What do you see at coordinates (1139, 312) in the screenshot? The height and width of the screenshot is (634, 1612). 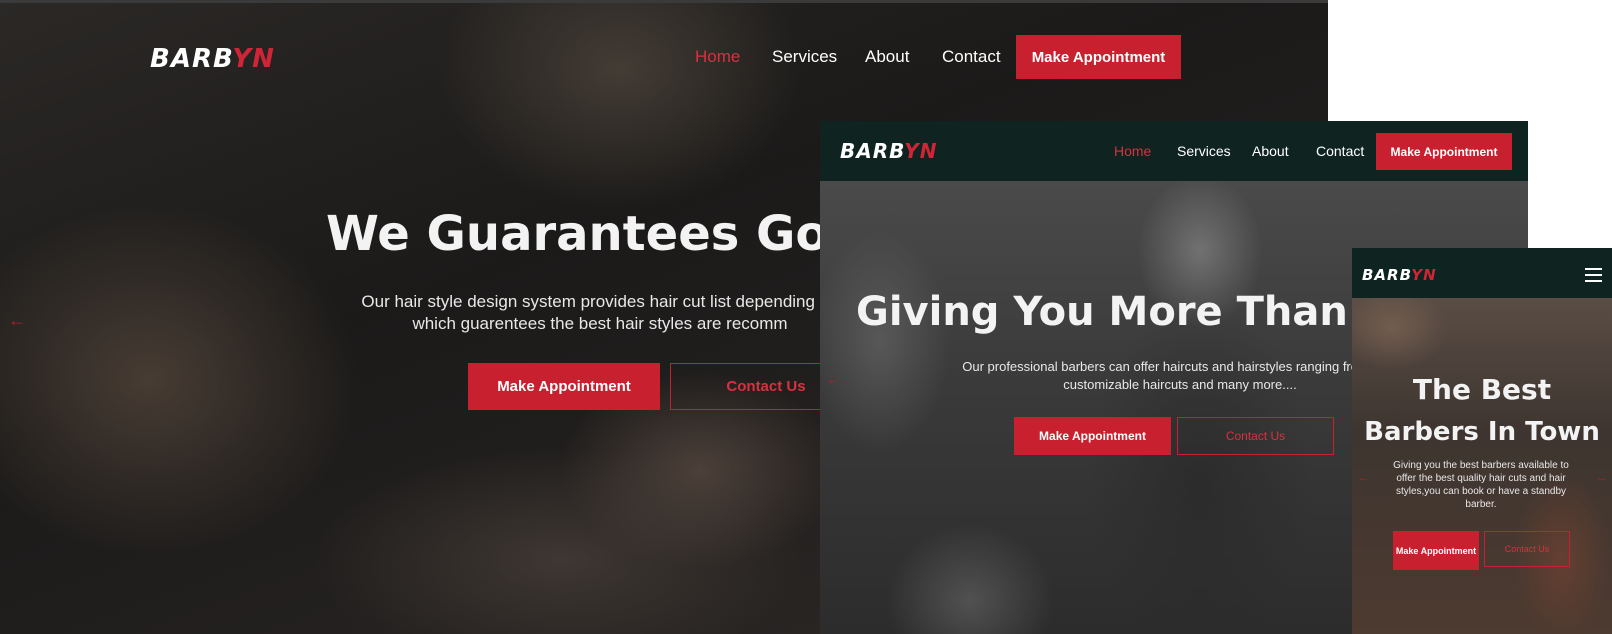 I see `tablet-hero-title: Giving You More Than A I` at bounding box center [1139, 312].